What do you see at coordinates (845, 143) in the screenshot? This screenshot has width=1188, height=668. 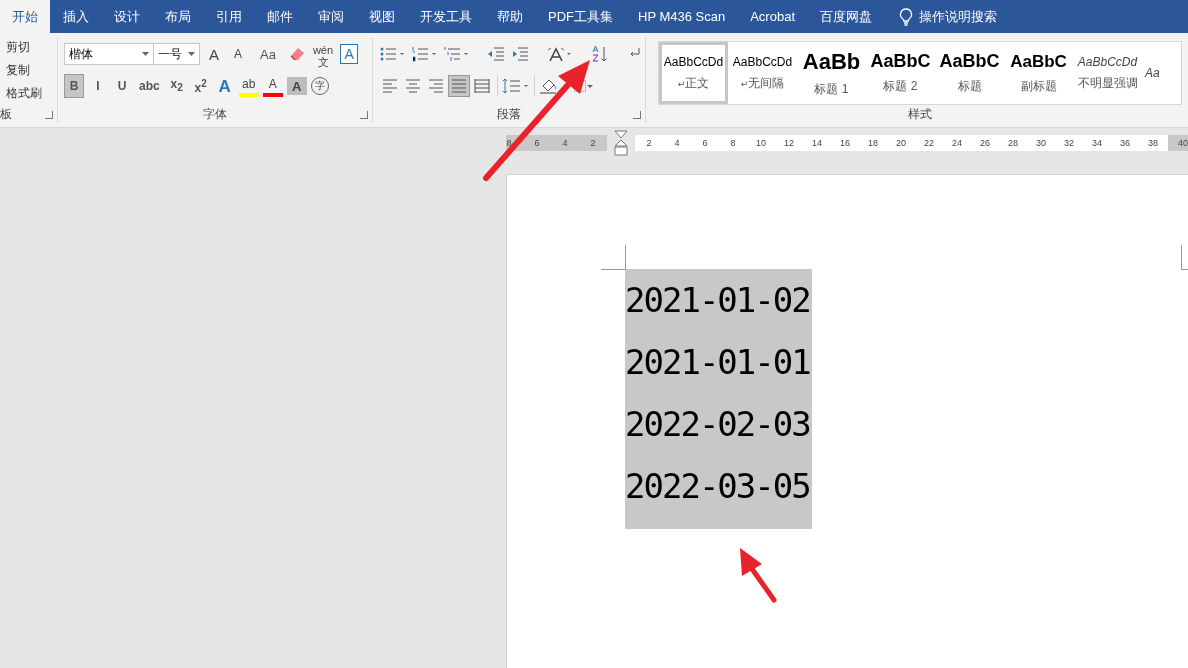 I see `ruler-number: 16` at bounding box center [845, 143].